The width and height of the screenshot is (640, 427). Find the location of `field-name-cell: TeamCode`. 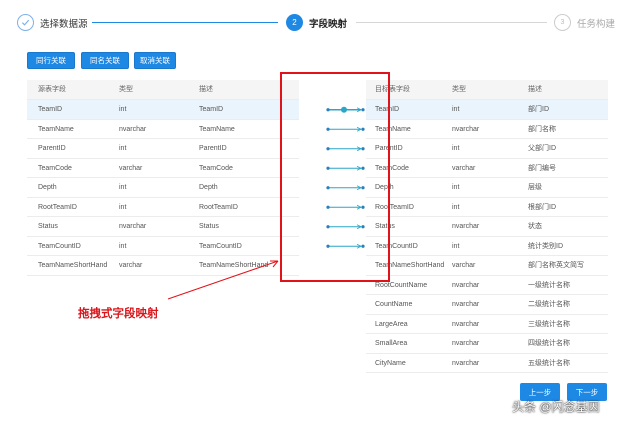

field-name-cell: TeamCode is located at coordinates (55, 168).